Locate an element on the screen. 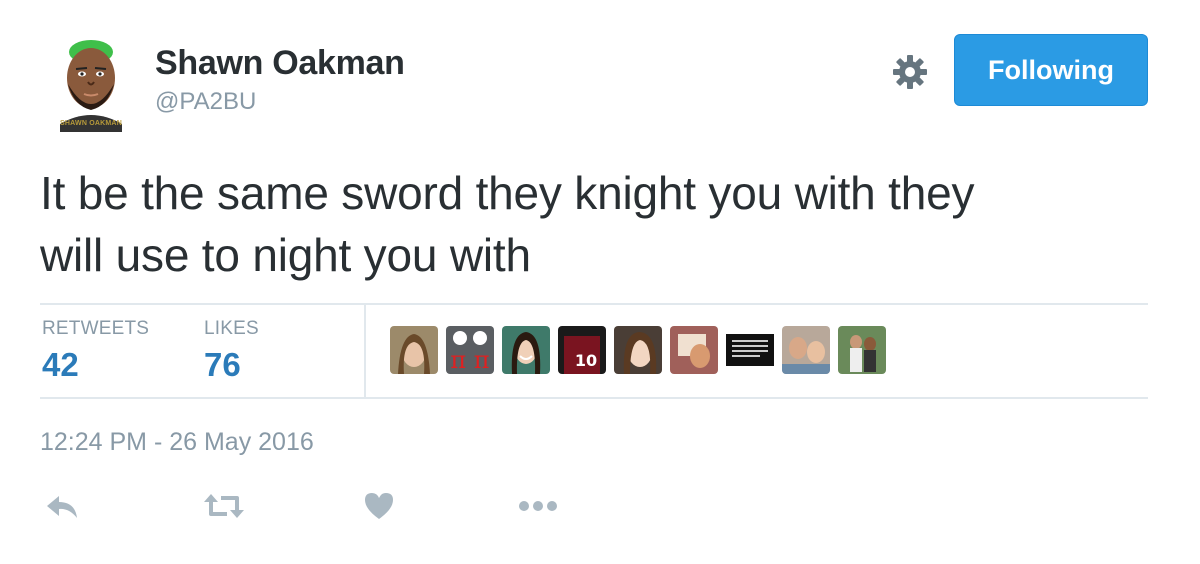  user-display-name: Shawn Oakman is located at coordinates (280, 63).